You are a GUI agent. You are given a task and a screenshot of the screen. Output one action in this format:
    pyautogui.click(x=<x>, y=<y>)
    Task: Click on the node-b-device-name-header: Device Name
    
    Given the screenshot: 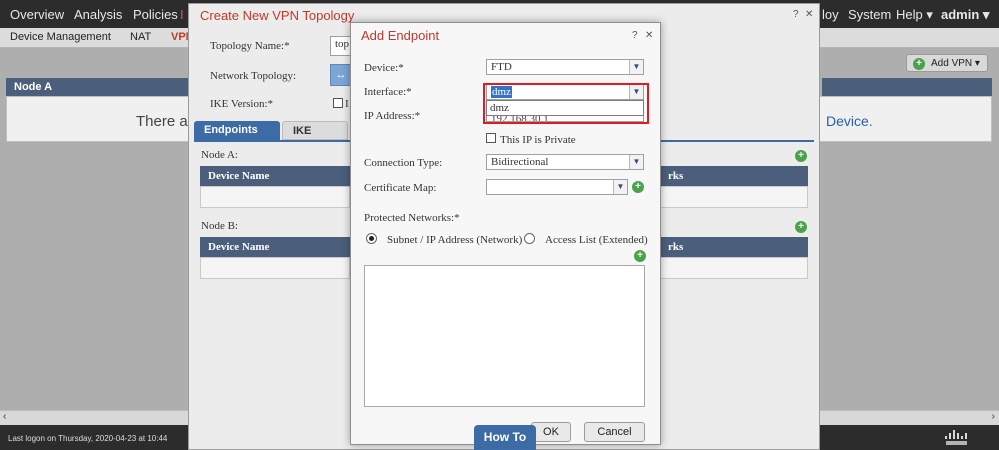 What is the action you would take?
    pyautogui.click(x=275, y=247)
    